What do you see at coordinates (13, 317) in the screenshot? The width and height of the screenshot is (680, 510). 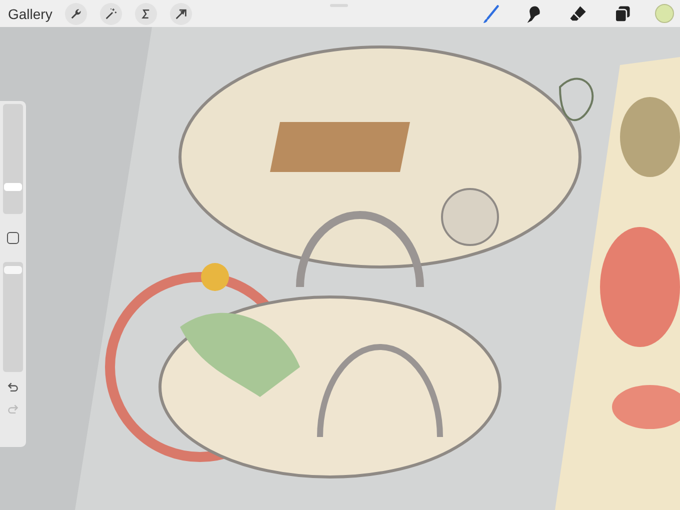 I see `opacity-slider` at bounding box center [13, 317].